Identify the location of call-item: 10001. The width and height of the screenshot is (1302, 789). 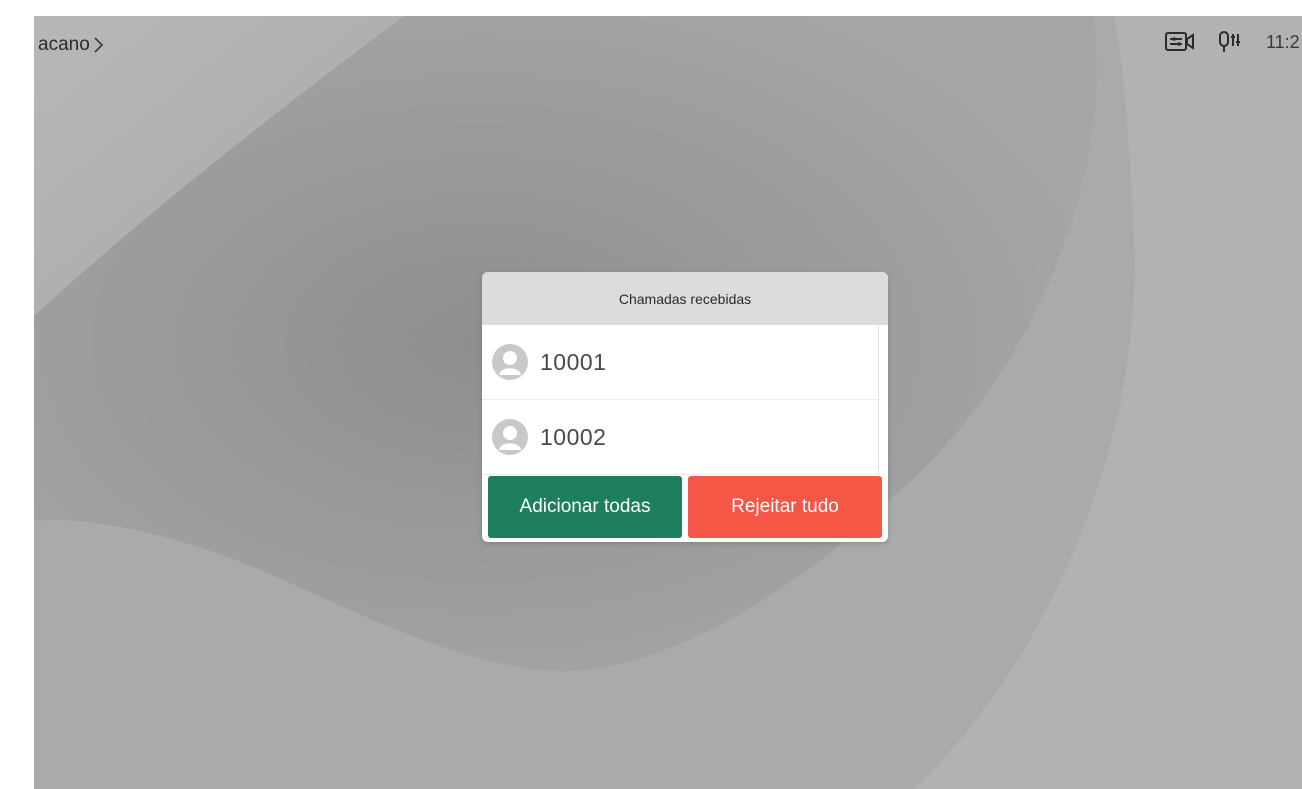
(680, 362).